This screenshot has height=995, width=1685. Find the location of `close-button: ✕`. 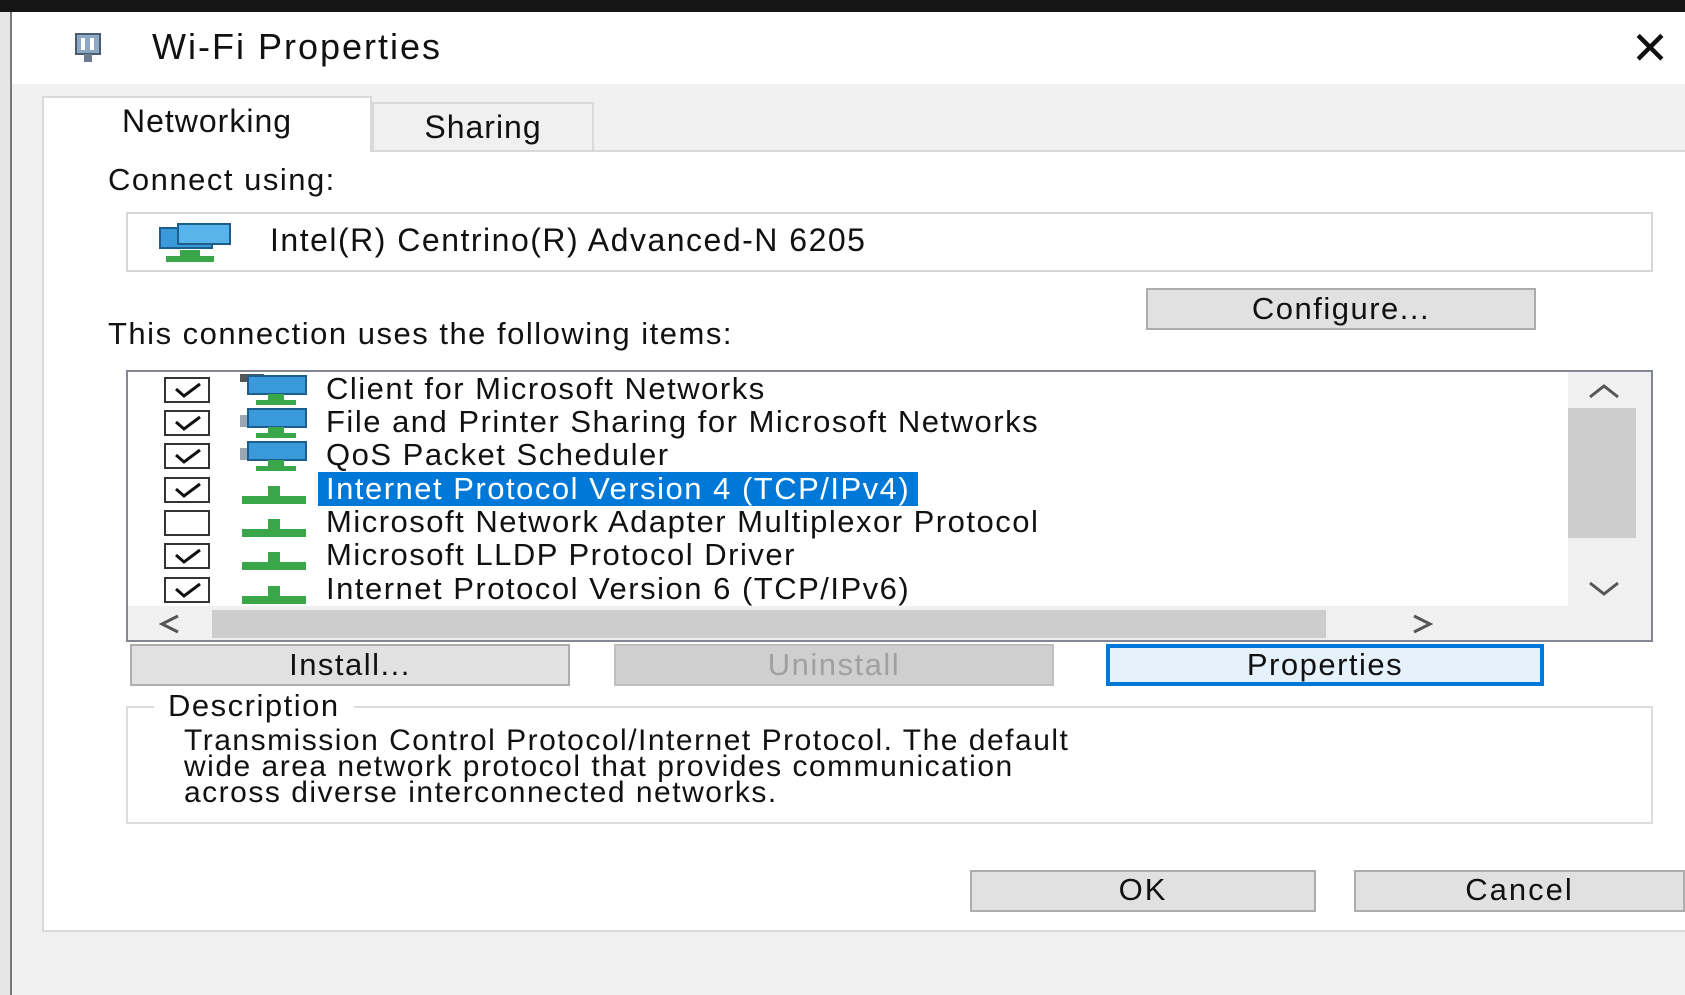

close-button: ✕ is located at coordinates (1650, 48).